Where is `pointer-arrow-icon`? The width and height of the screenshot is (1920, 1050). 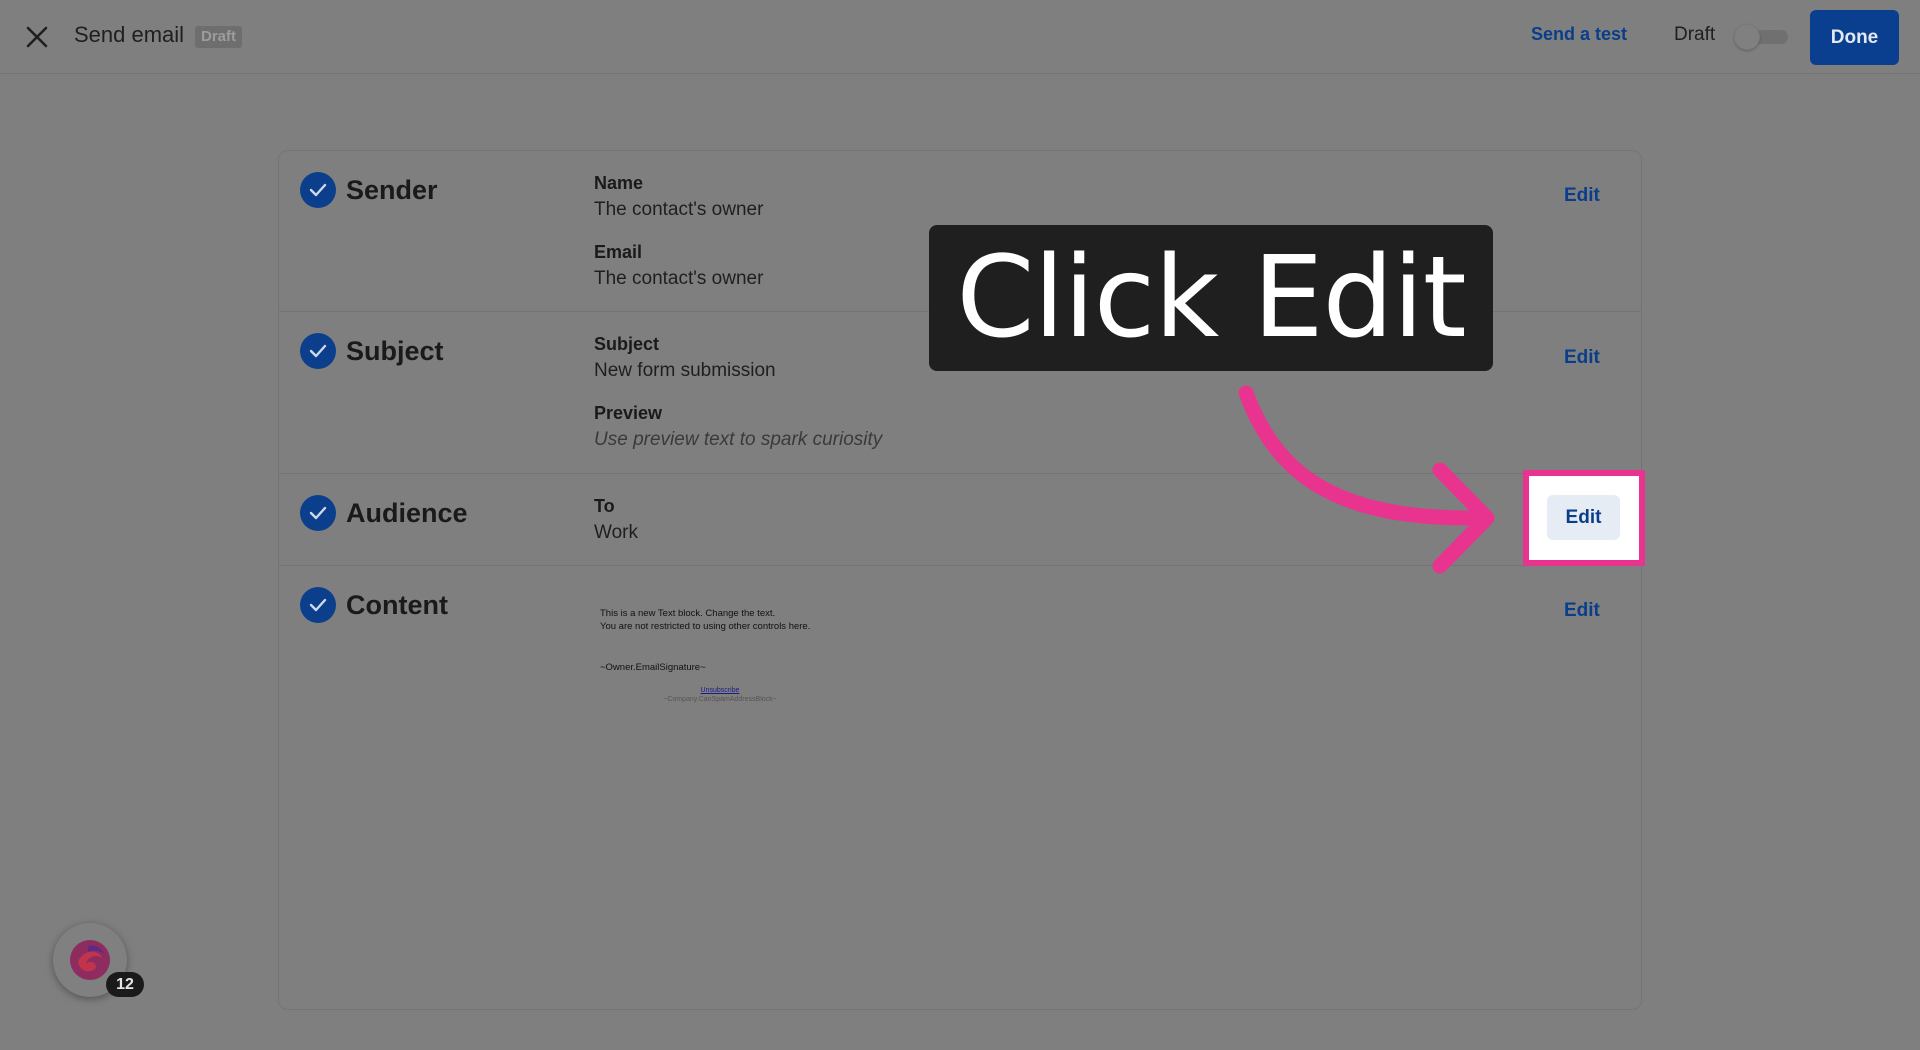
pointer-arrow-icon is located at coordinates (1366, 479).